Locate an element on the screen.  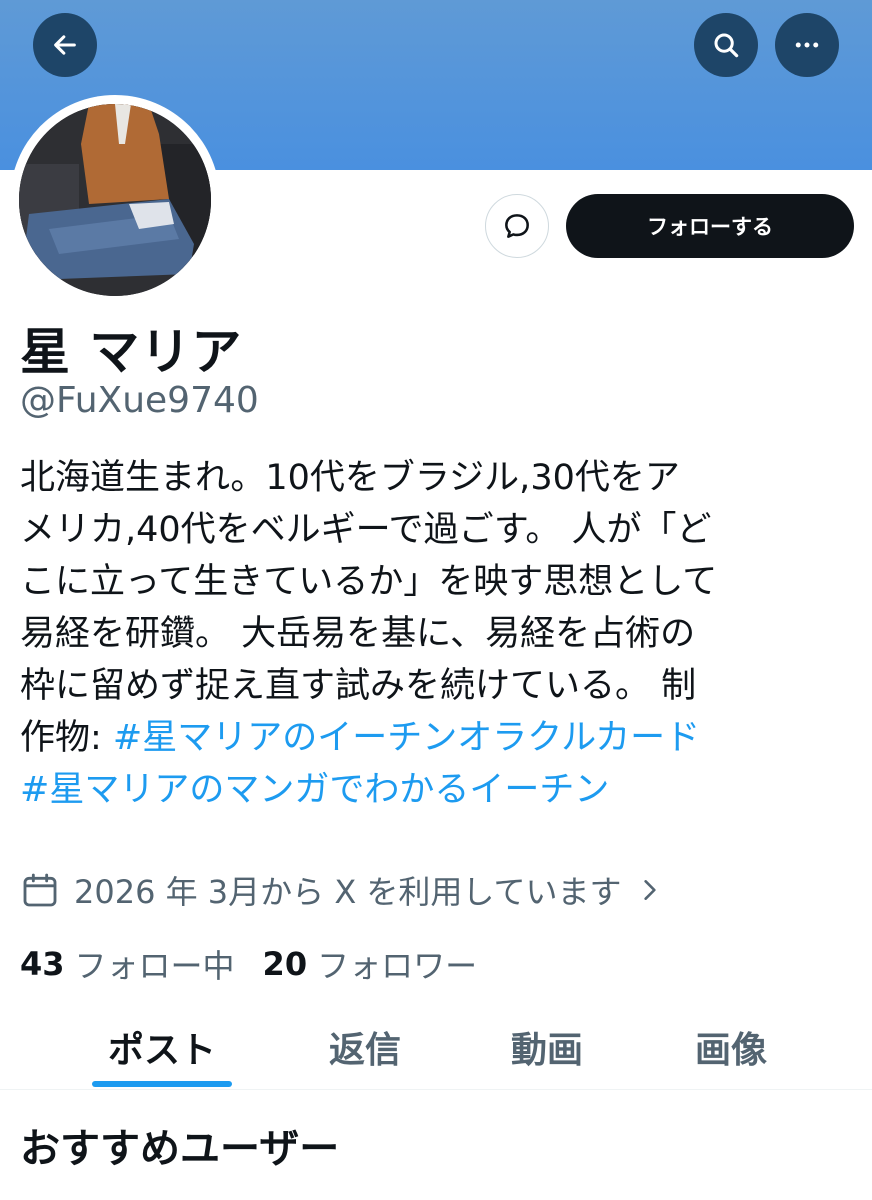
tab-replies: 返信 is located at coordinates (365, 1047).